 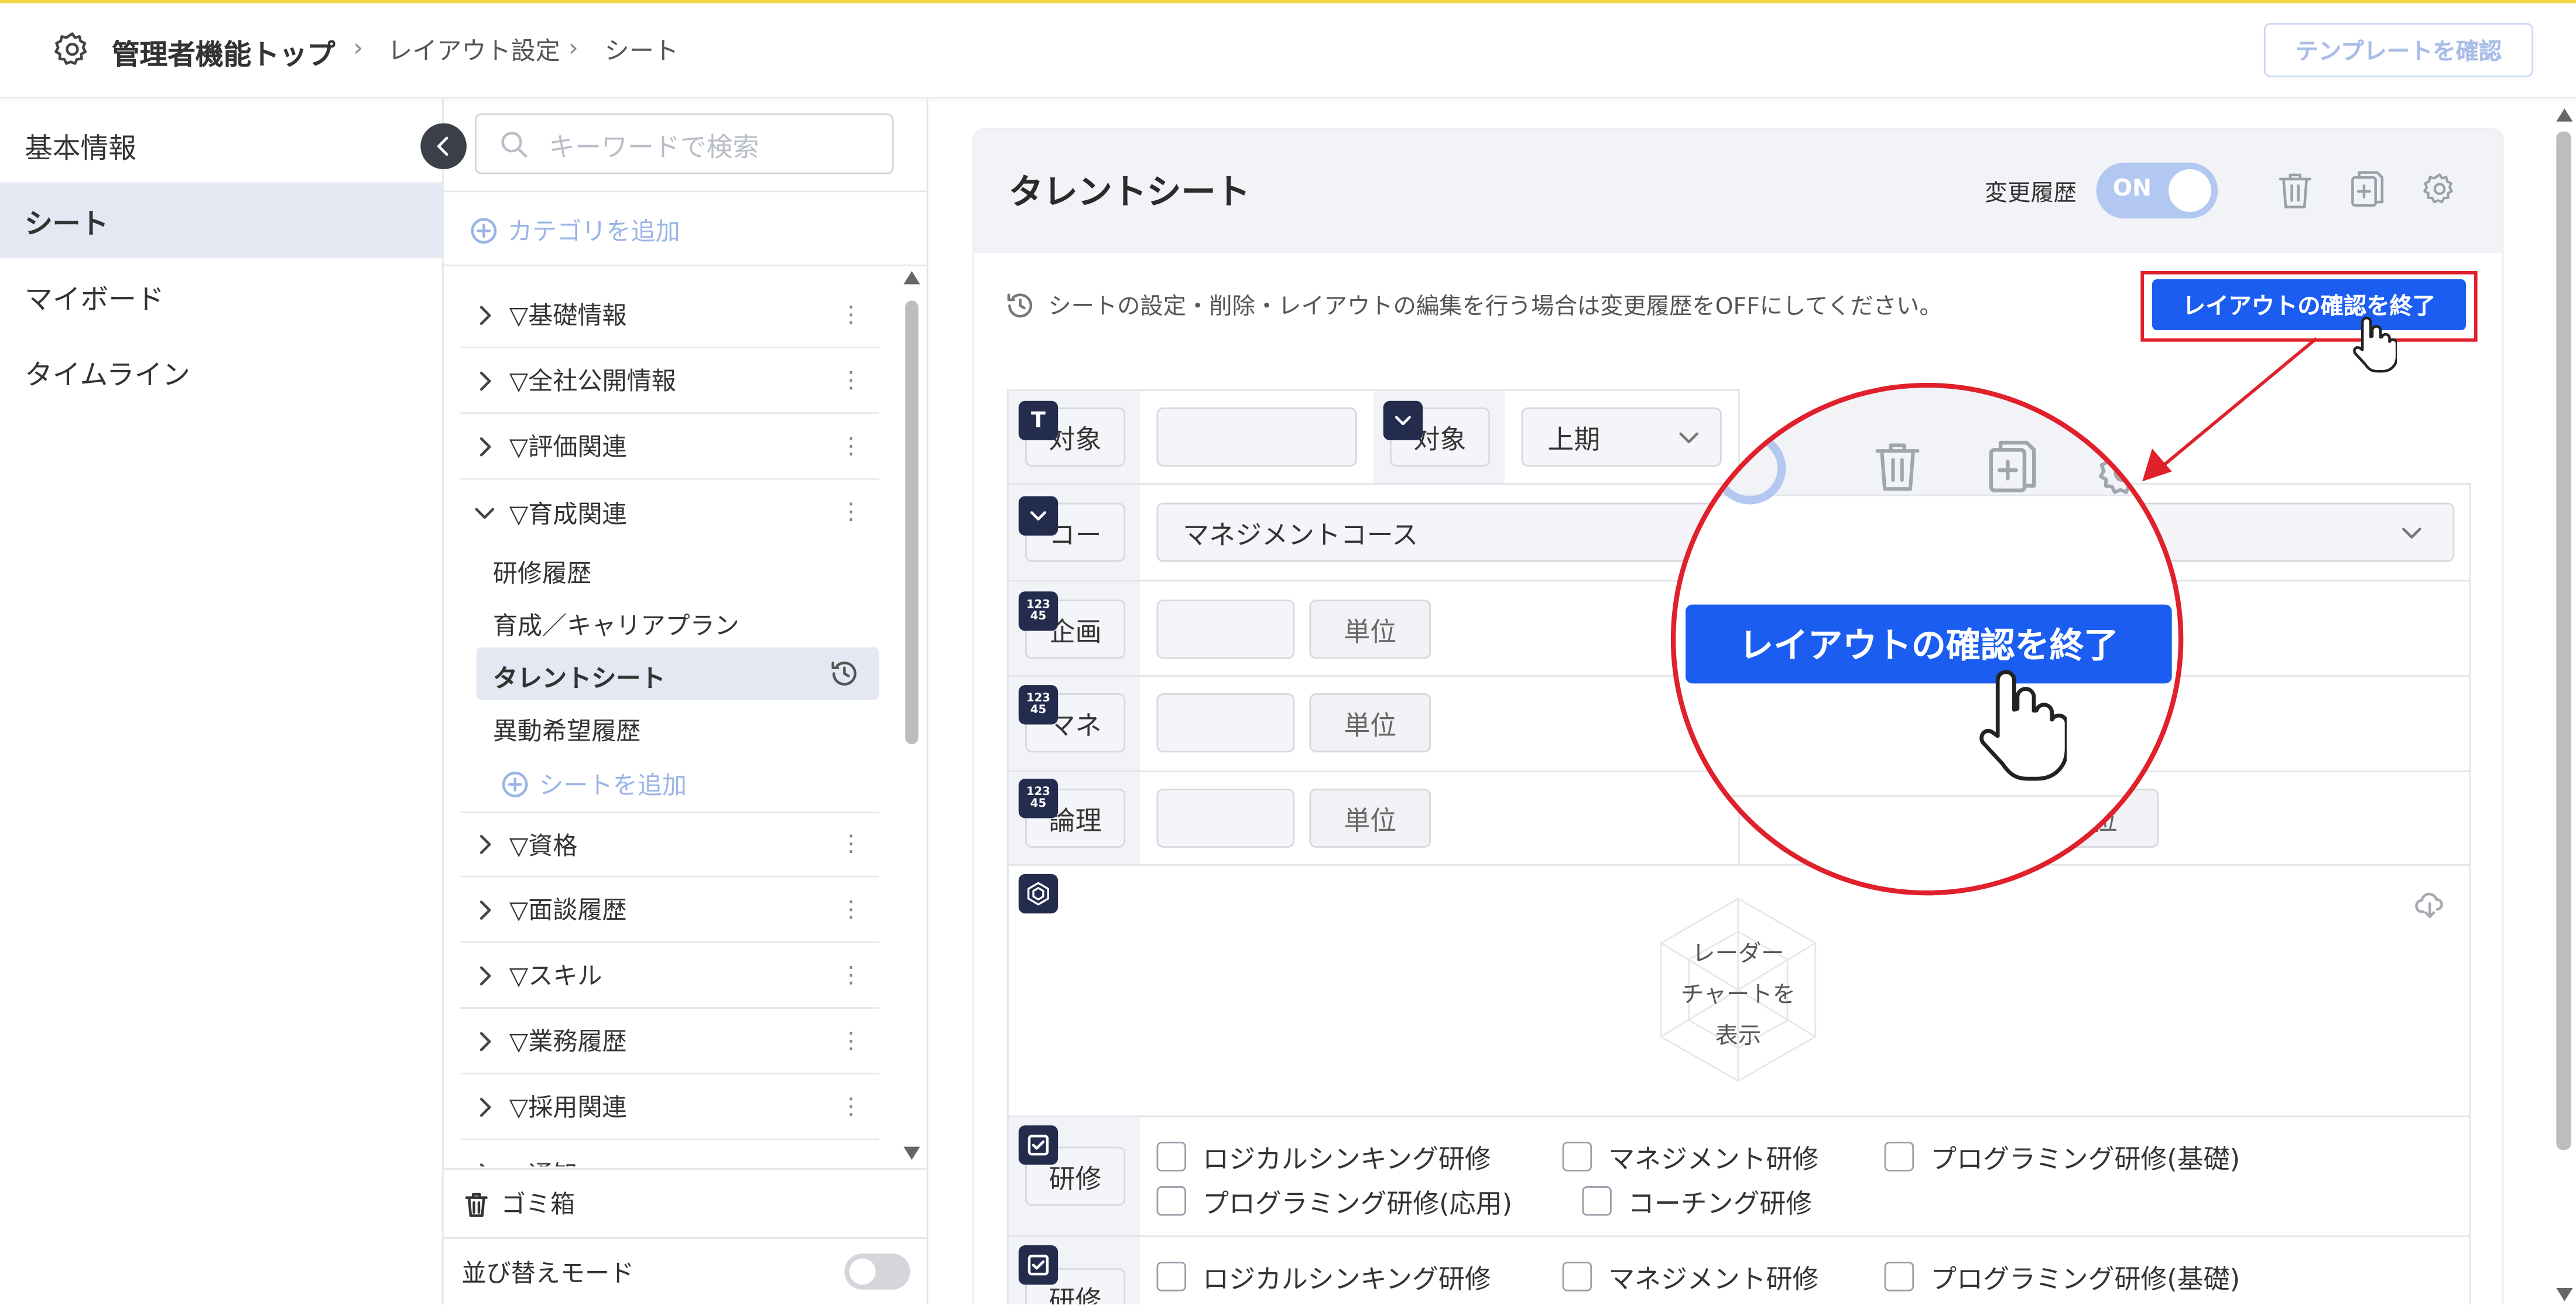 I want to click on radar-icon, so click(x=1038, y=894).